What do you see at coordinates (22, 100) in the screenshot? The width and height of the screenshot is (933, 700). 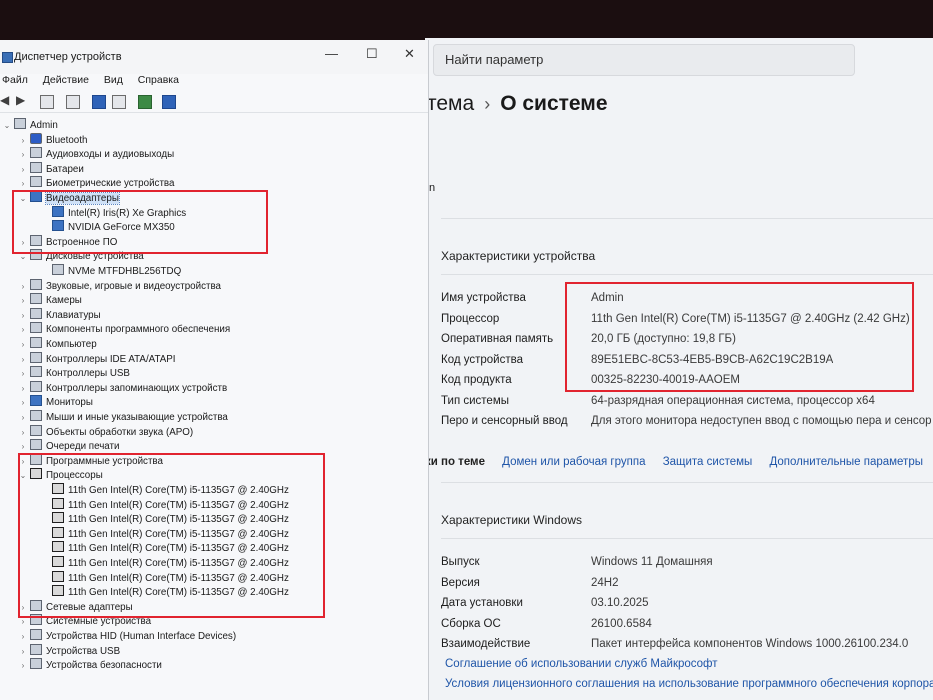 I see `forward-arrow-icon: ▶` at bounding box center [22, 100].